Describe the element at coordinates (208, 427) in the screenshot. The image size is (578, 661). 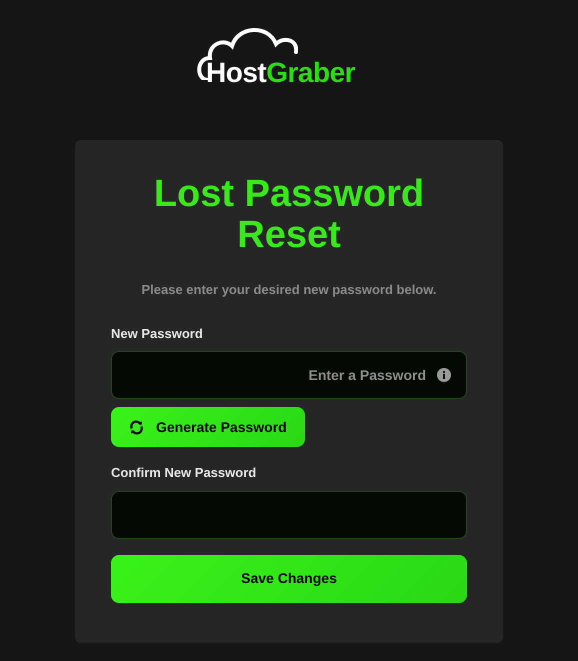
I see `generate-password-button: Generate Password` at that location.